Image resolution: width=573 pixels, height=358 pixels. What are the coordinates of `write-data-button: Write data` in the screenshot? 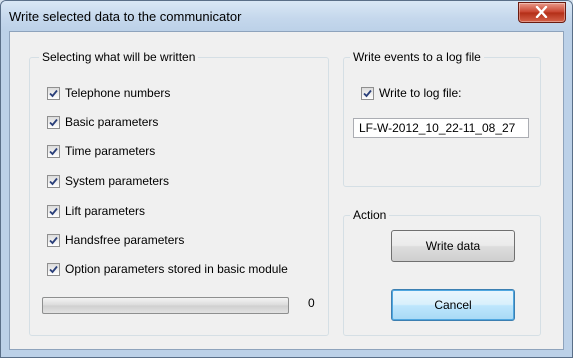 It's located at (453, 246).